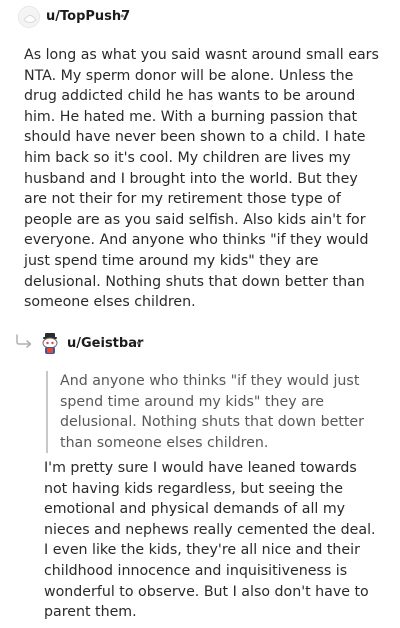  What do you see at coordinates (105, 343) in the screenshot?
I see `comment-author: u/Geistbar` at bounding box center [105, 343].